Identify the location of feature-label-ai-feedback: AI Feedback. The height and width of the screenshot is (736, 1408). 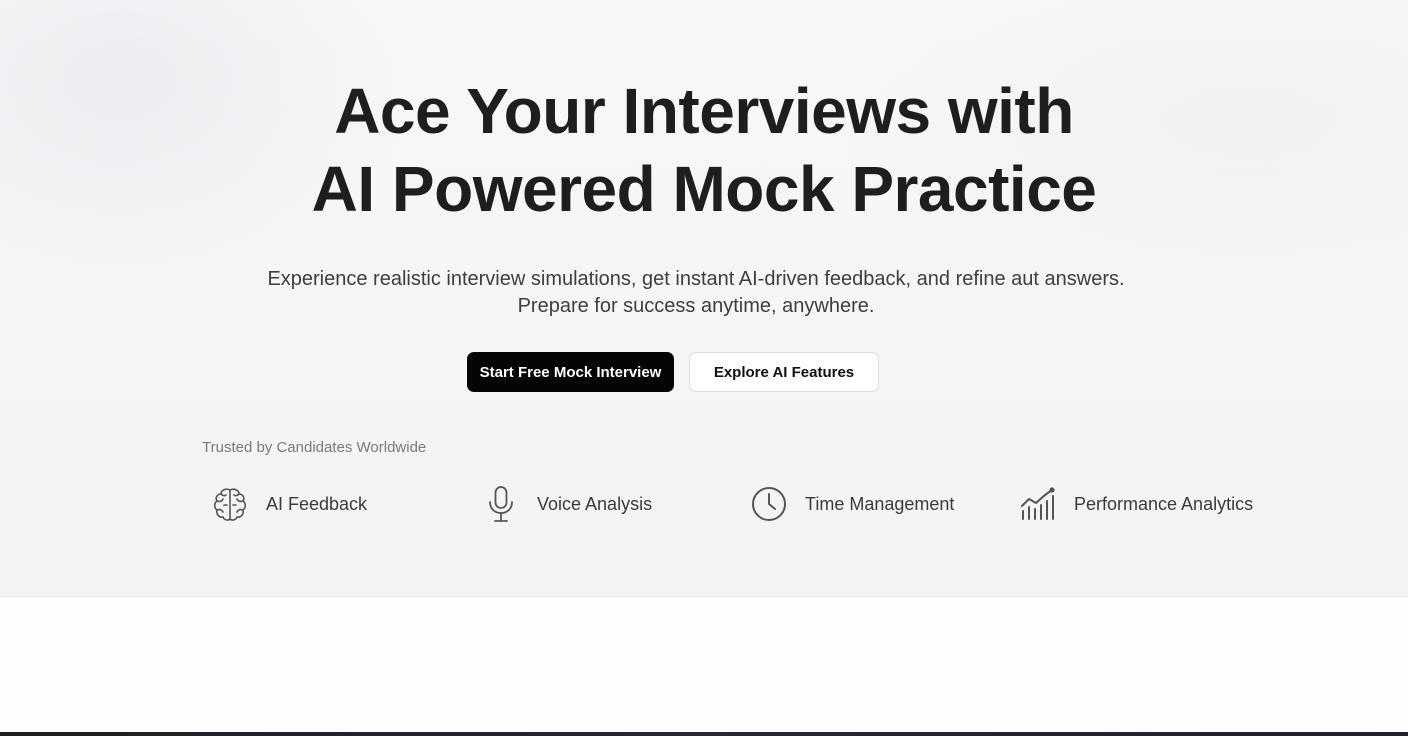
(317, 503).